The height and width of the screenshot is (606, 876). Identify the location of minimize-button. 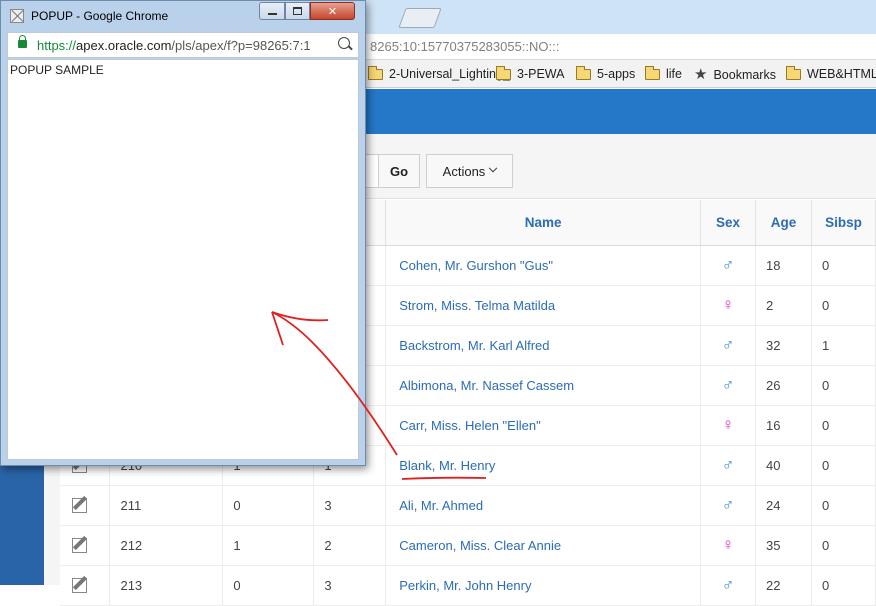
(272, 11).